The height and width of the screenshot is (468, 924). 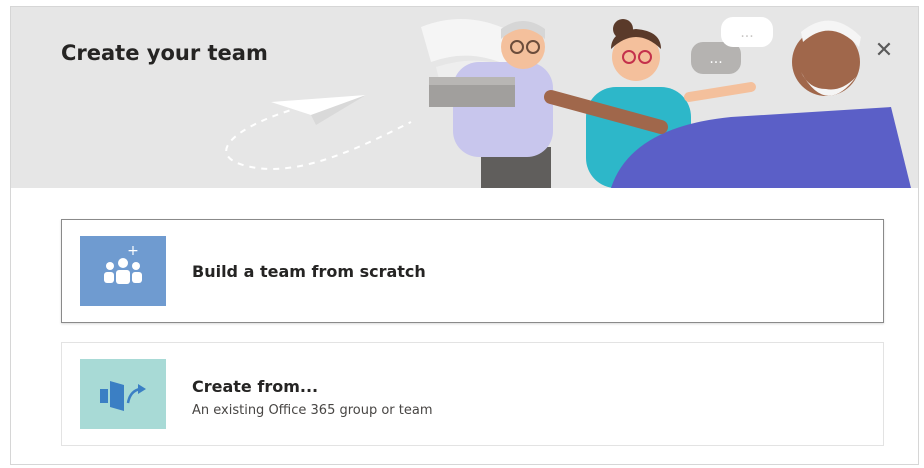 What do you see at coordinates (123, 271) in the screenshot?
I see `team-add-icon: +` at bounding box center [123, 271].